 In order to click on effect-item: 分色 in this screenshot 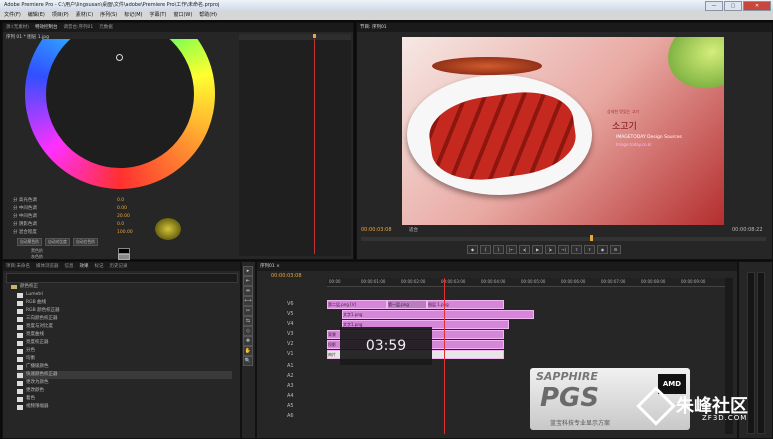, I will do `click(26, 351)`.